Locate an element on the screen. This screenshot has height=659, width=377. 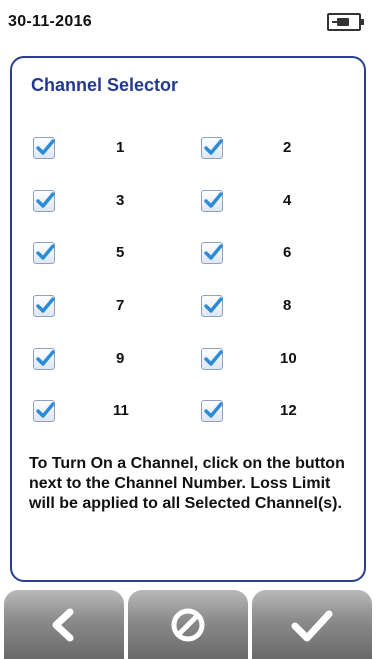
cancel-icon is located at coordinates (188, 624).